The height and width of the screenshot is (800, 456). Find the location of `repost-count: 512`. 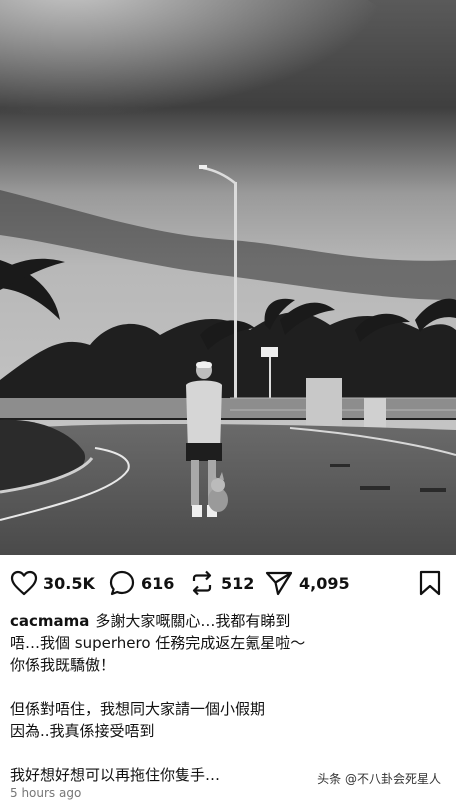

repost-count: 512 is located at coordinates (238, 583).